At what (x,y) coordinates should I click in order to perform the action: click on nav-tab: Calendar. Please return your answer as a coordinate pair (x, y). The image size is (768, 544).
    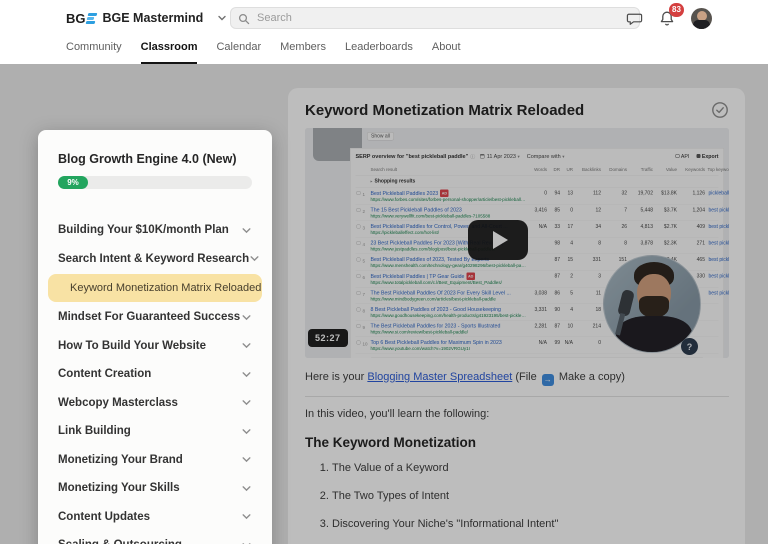
    Looking at the image, I should click on (238, 52).